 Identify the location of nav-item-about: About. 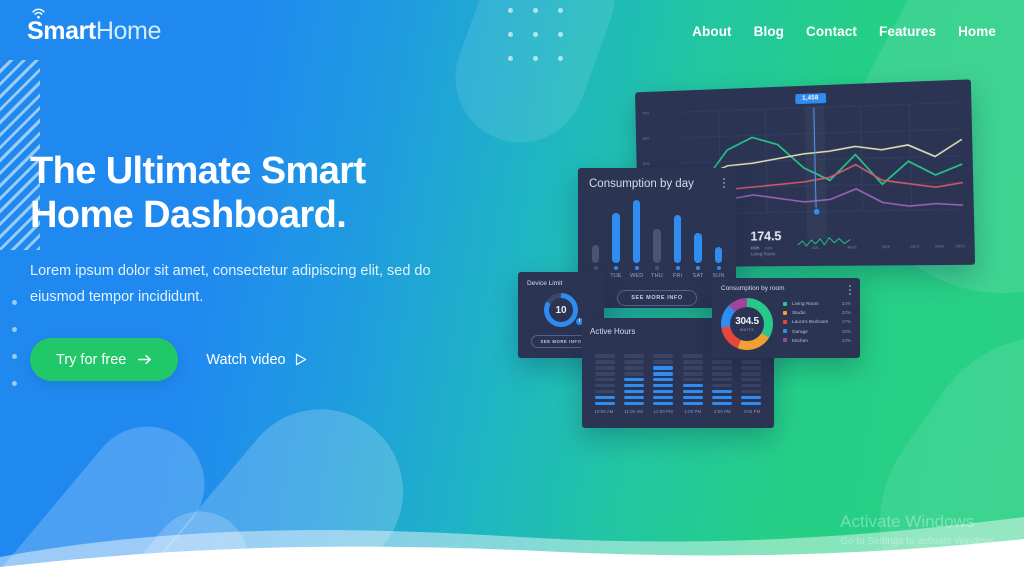
(711, 31).